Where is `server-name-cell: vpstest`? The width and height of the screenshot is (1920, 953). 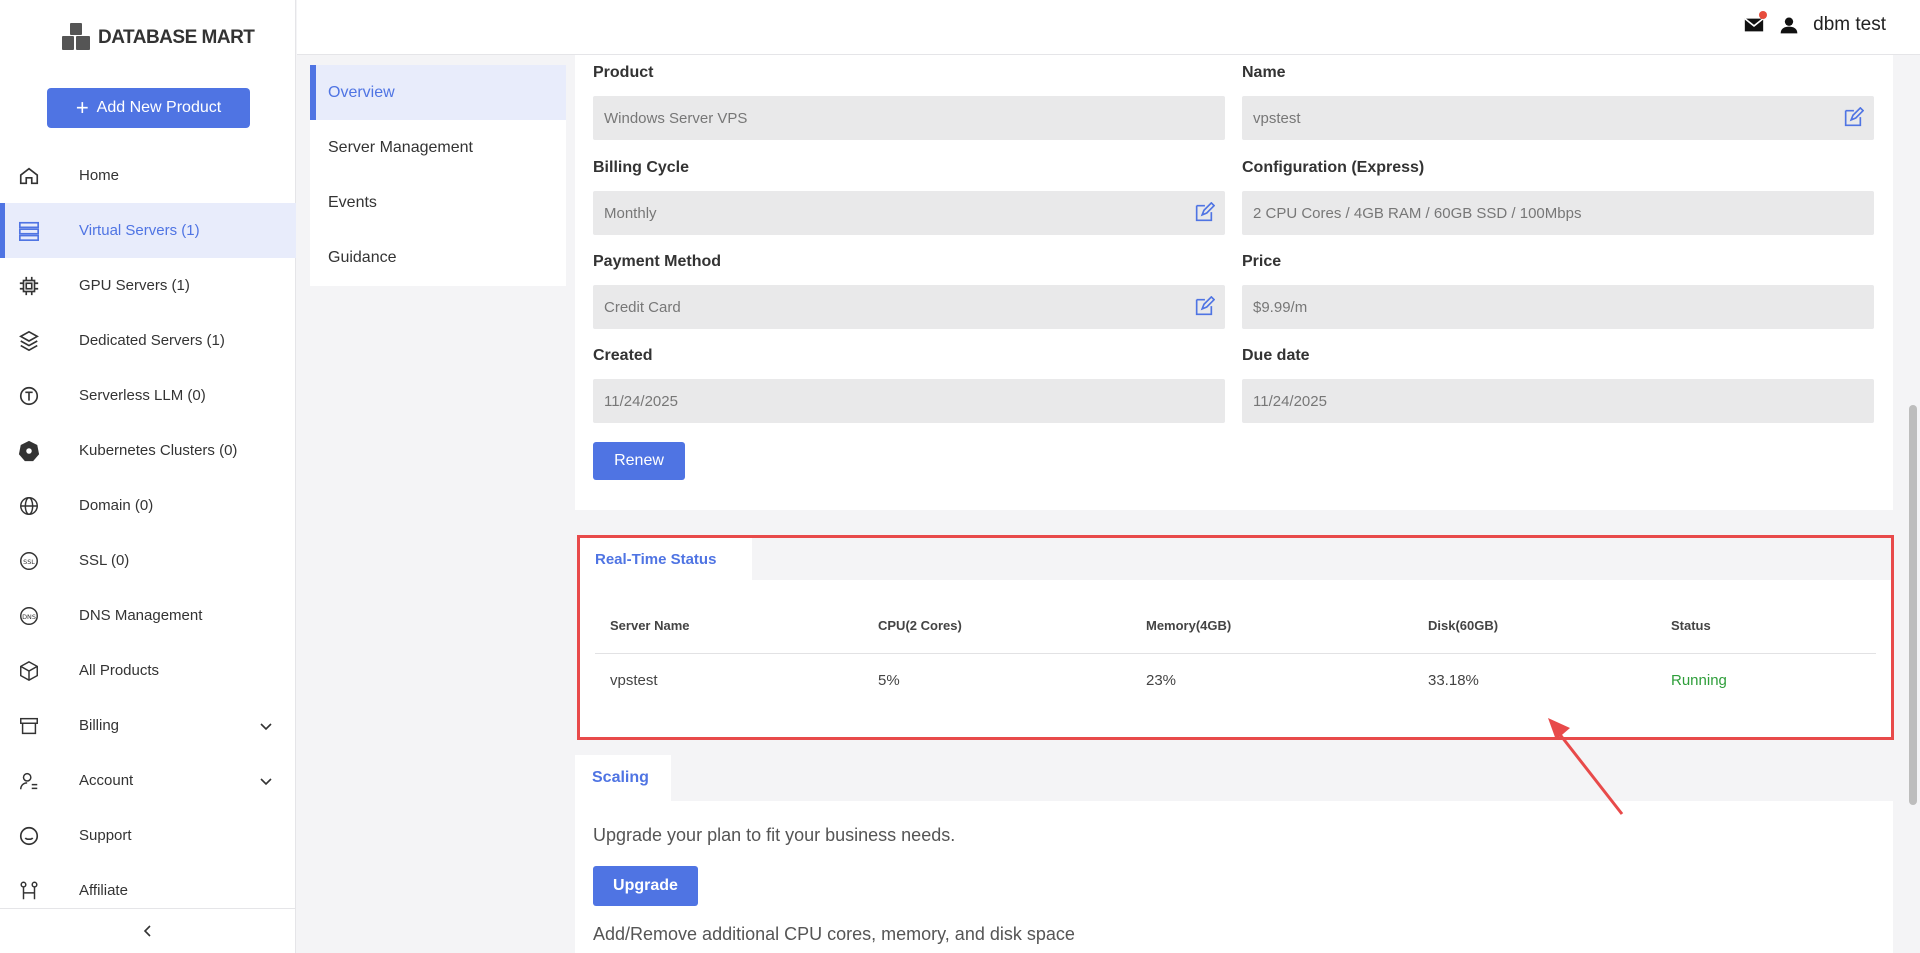
server-name-cell: vpstest is located at coordinates (634, 680).